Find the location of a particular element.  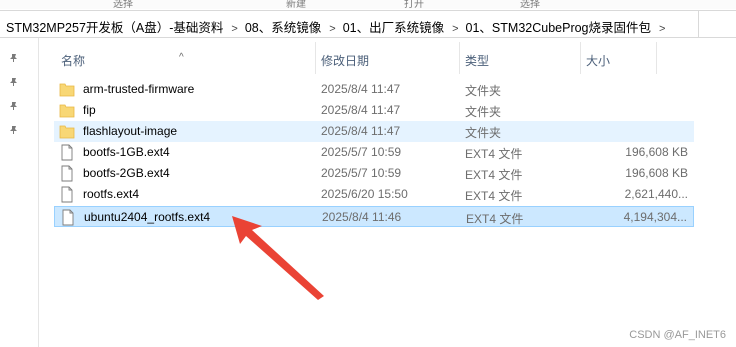

annotation-arrow is located at coordinates (278, 258).